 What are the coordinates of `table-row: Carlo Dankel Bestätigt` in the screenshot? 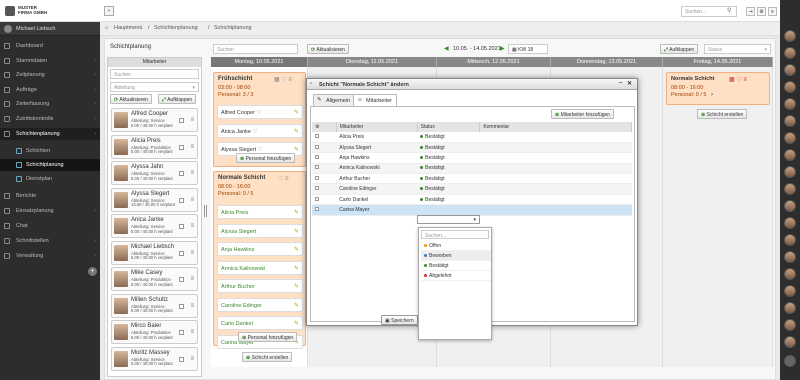 It's located at (472, 200).